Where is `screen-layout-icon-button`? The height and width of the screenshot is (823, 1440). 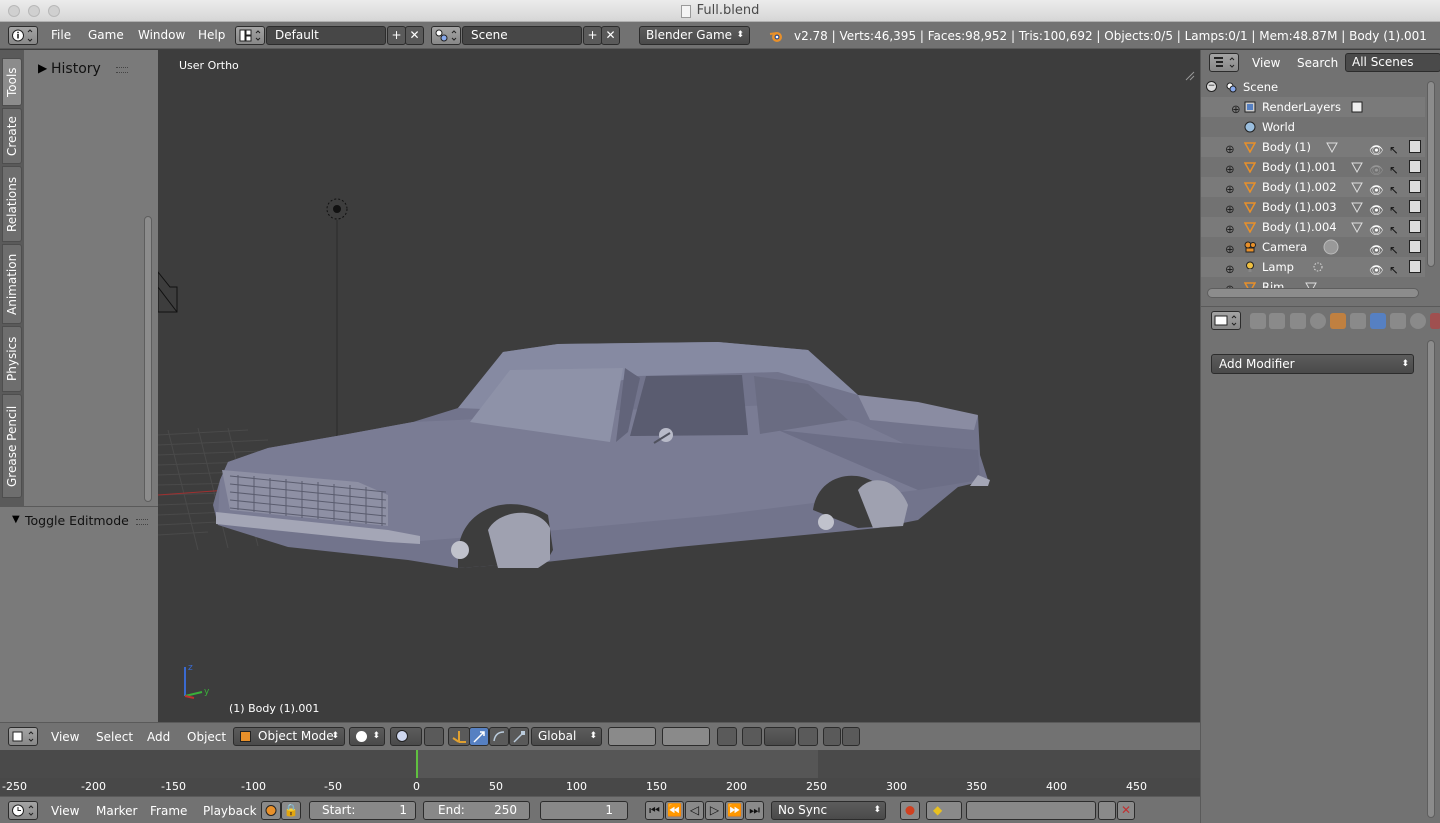
screen-layout-icon-button is located at coordinates (250, 35).